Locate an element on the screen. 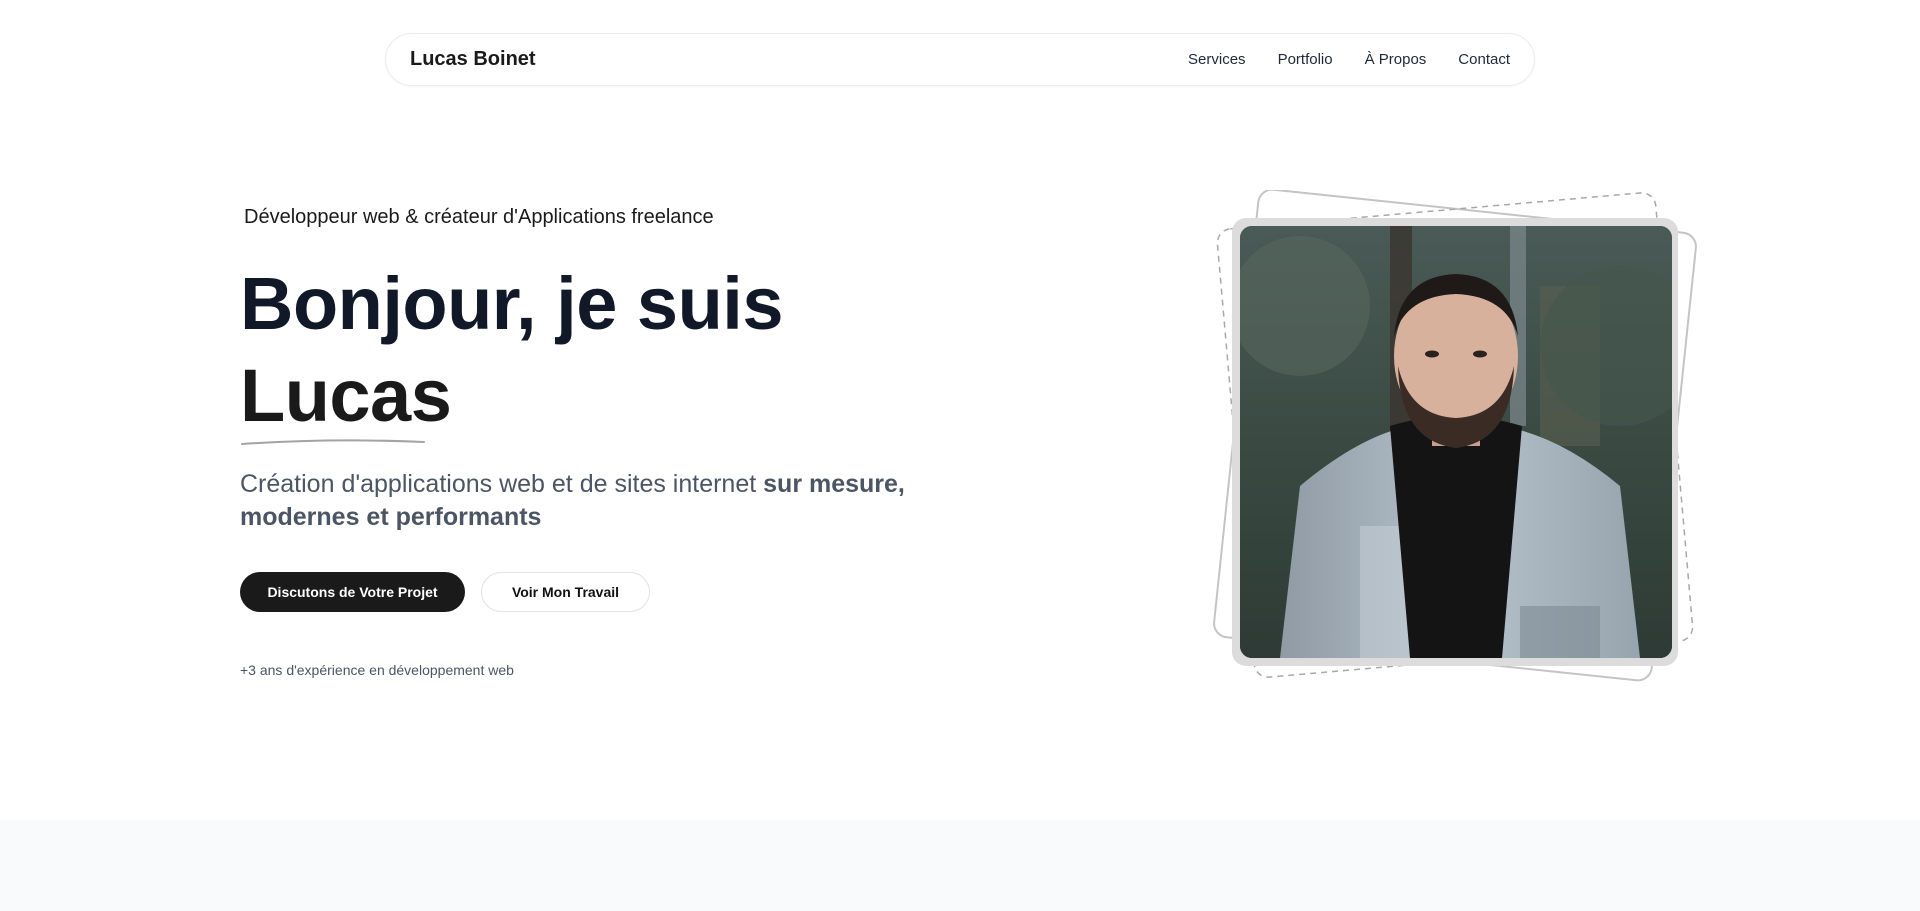 The image size is (1920, 911). view-work-button: Voir Mon Travail is located at coordinates (565, 592).